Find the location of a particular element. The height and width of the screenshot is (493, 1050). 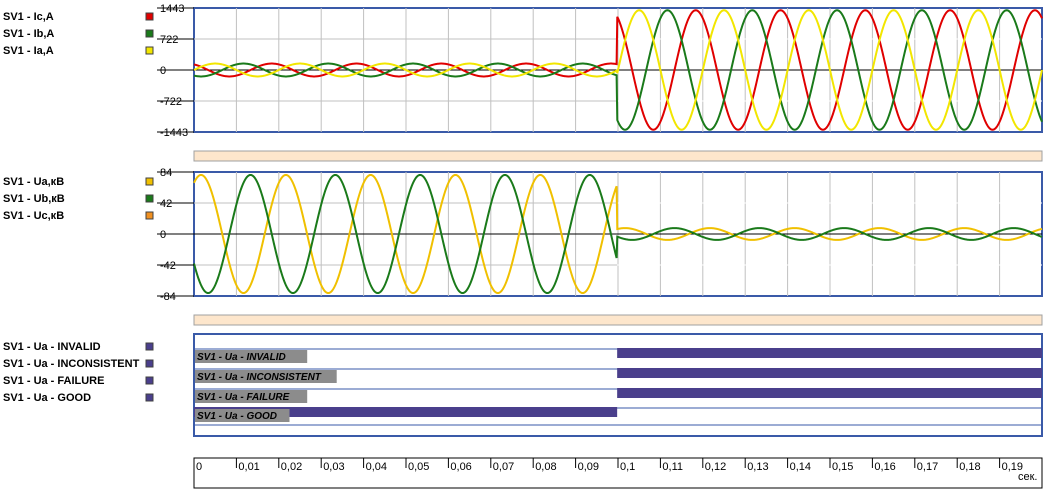

legend-entry: SV1 - Ua - FAILURE is located at coordinates (53, 381).